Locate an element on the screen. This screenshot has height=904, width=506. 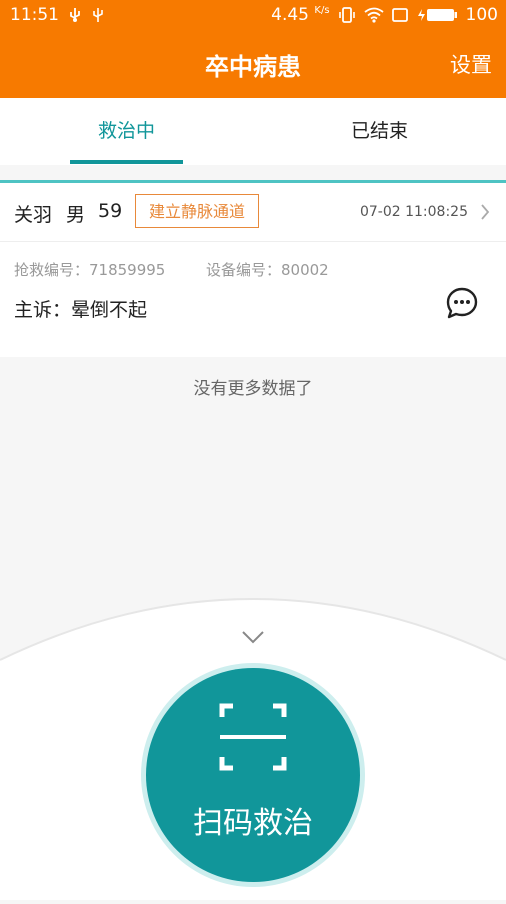
patient-age: 59 is located at coordinates (110, 211).